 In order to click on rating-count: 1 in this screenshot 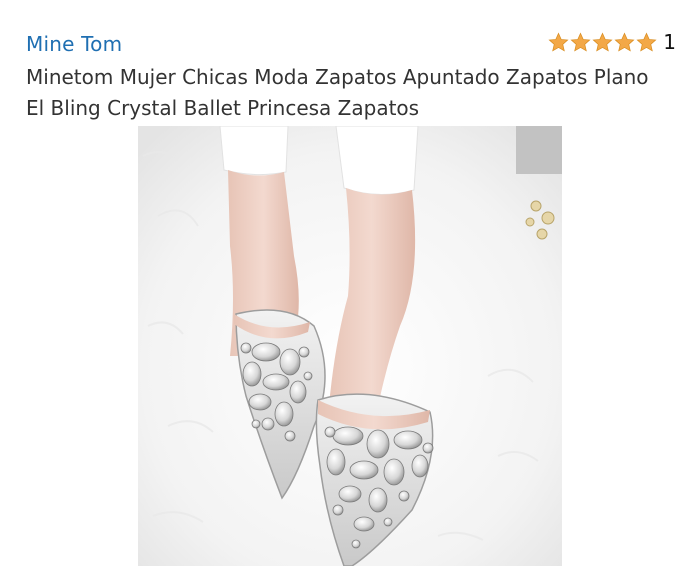, I will do `click(669, 42)`.